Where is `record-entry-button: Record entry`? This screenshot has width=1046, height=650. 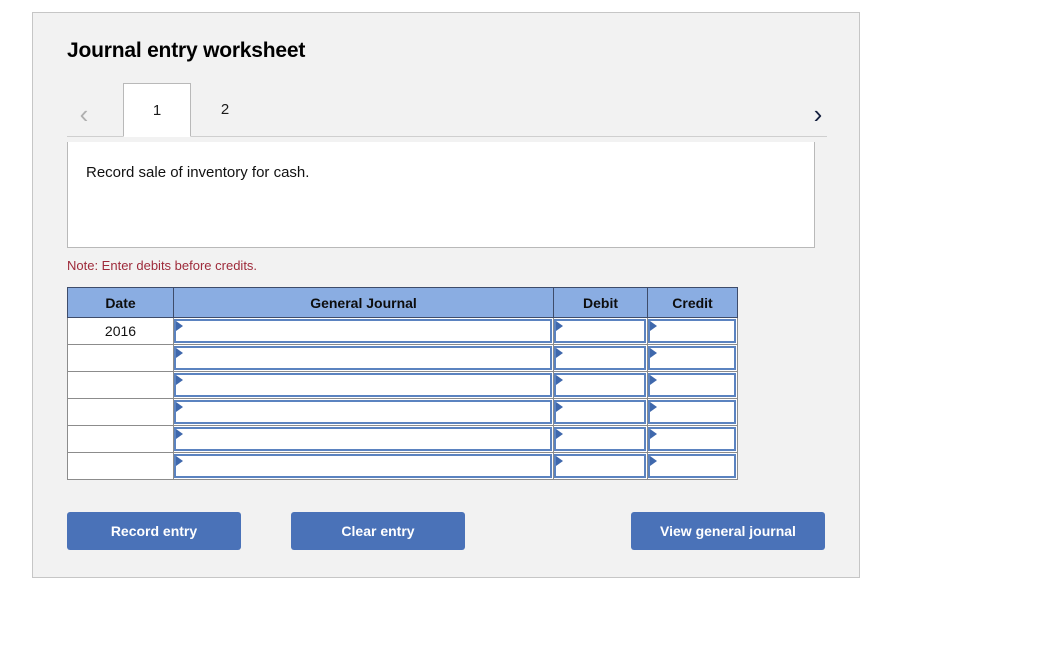
record-entry-button: Record entry is located at coordinates (154, 531).